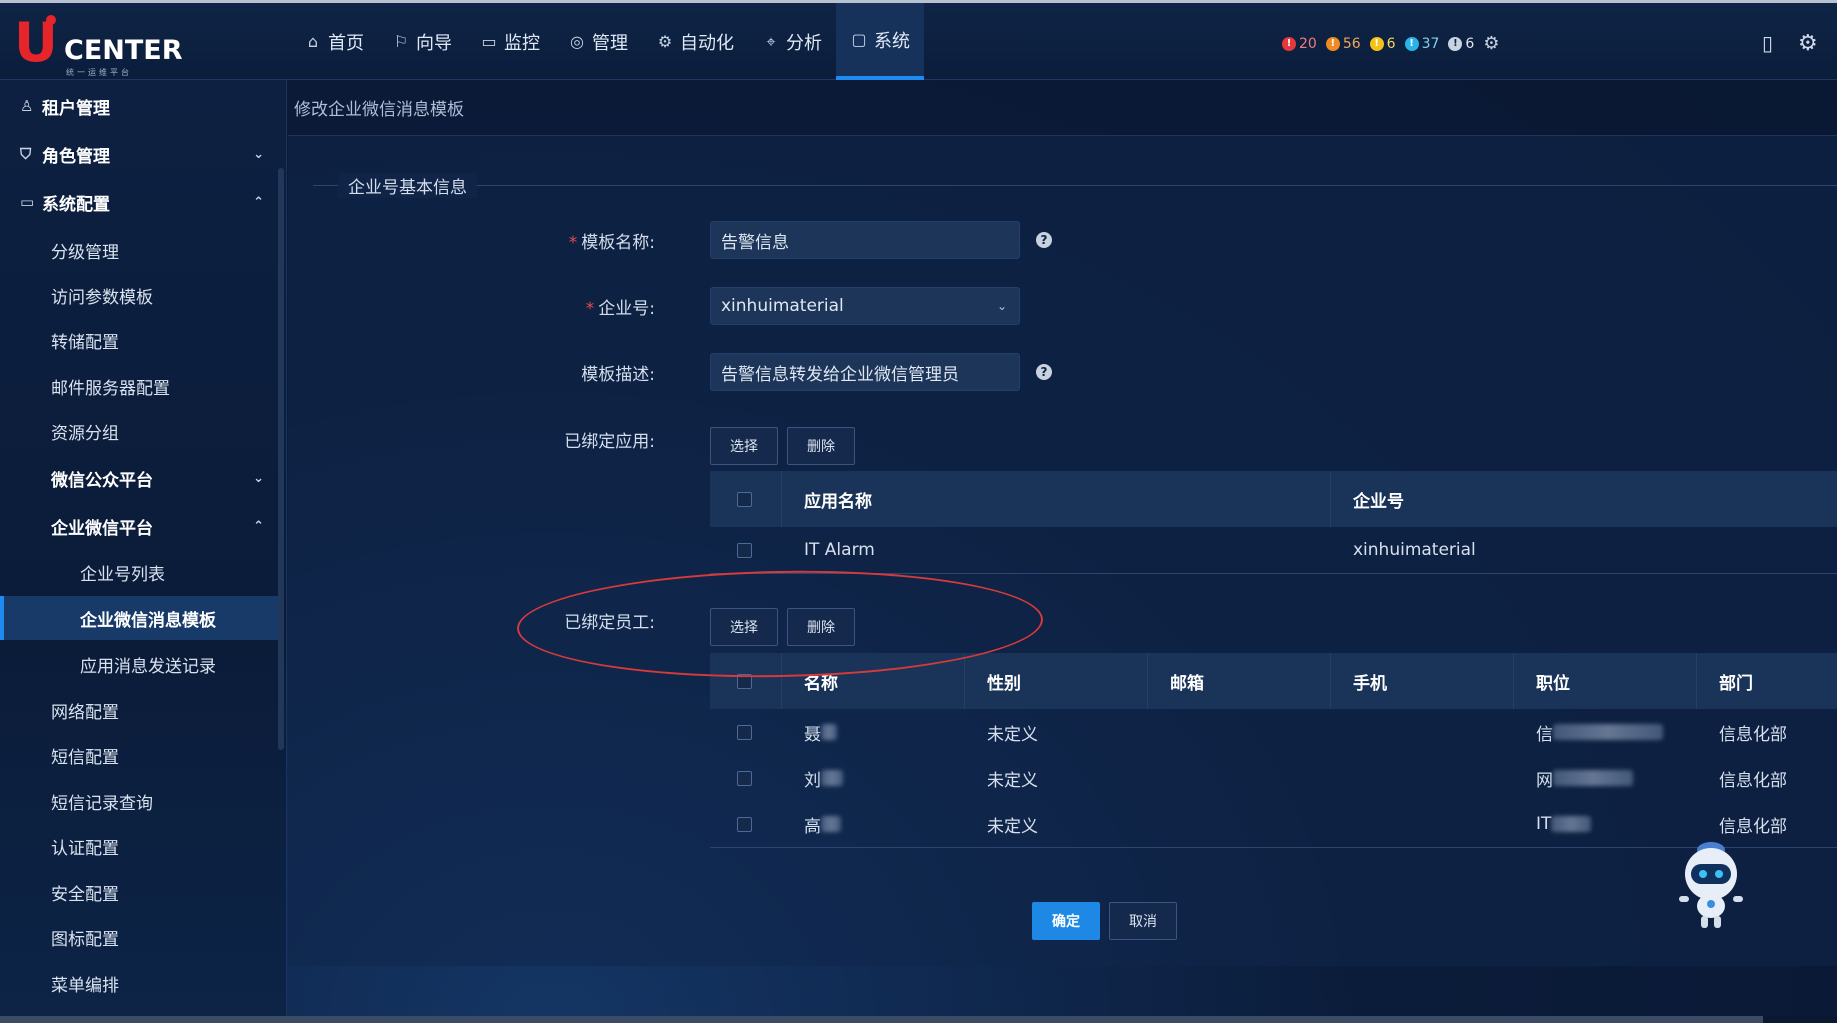 This screenshot has height=1023, width=1837. I want to click on fieldset-divider, so click(1075, 185).